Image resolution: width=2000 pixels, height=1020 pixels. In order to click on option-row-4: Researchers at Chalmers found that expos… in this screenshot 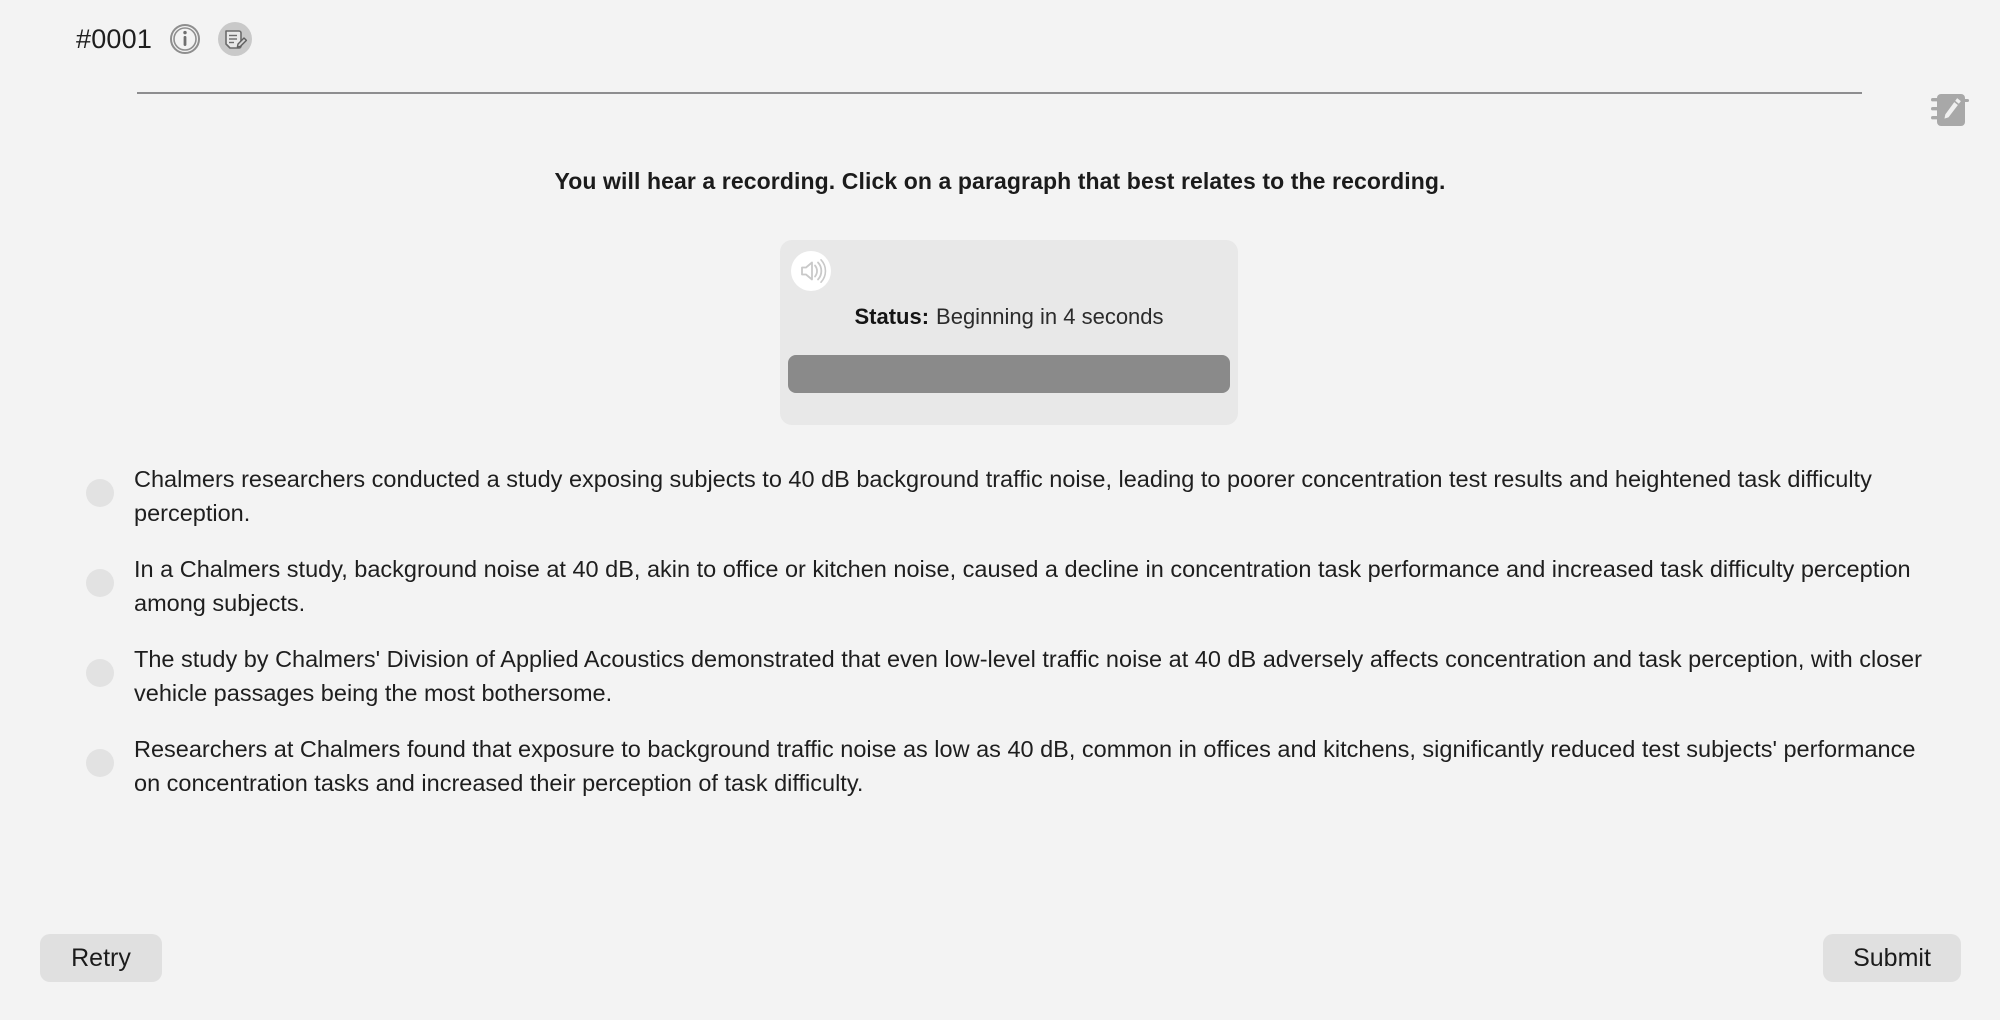, I will do `click(1000, 766)`.